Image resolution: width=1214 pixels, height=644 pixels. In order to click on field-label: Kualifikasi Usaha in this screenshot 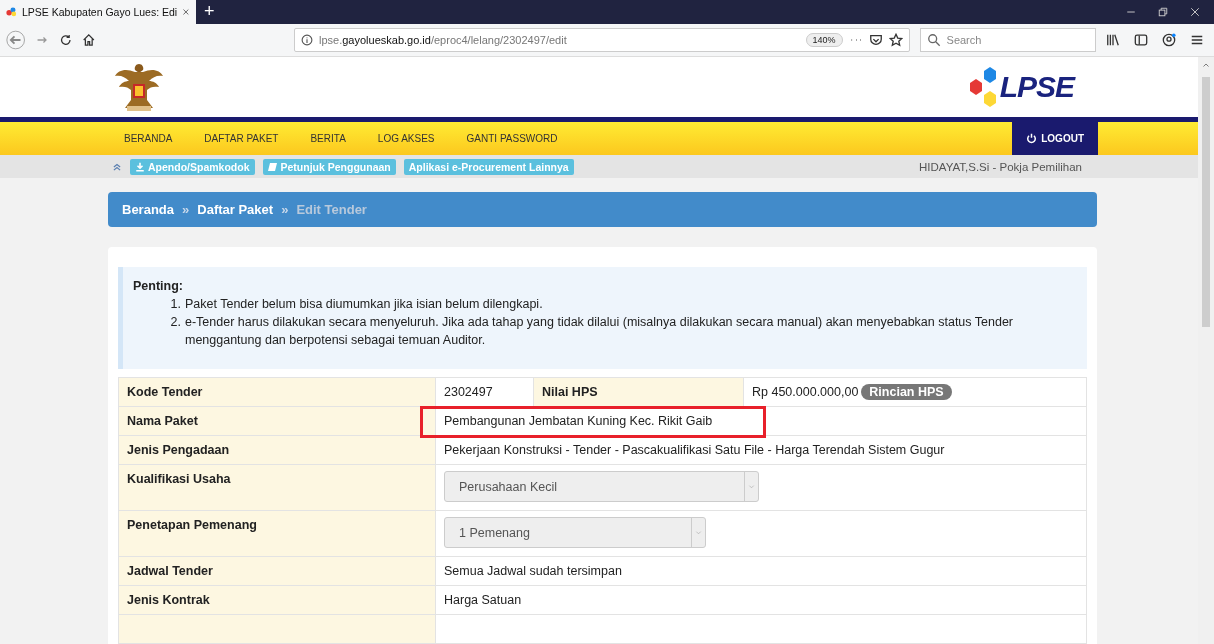, I will do `click(277, 487)`.